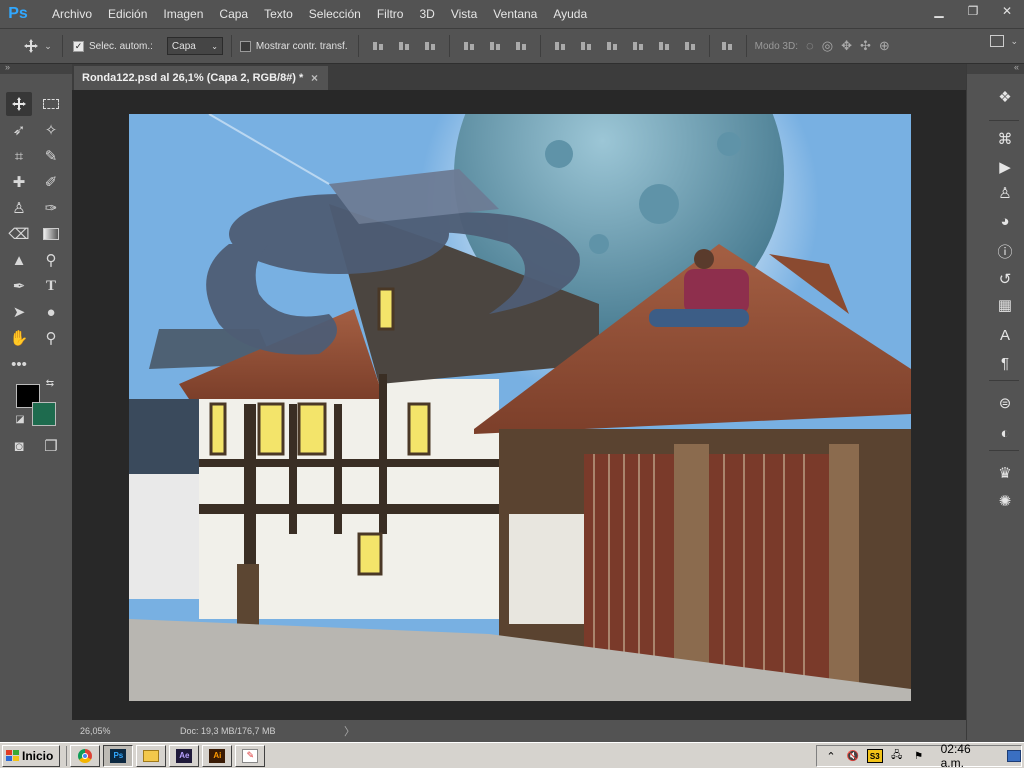 This screenshot has width=1024, height=768. I want to click on dodge-tool-icon: ⚲, so click(51, 260).